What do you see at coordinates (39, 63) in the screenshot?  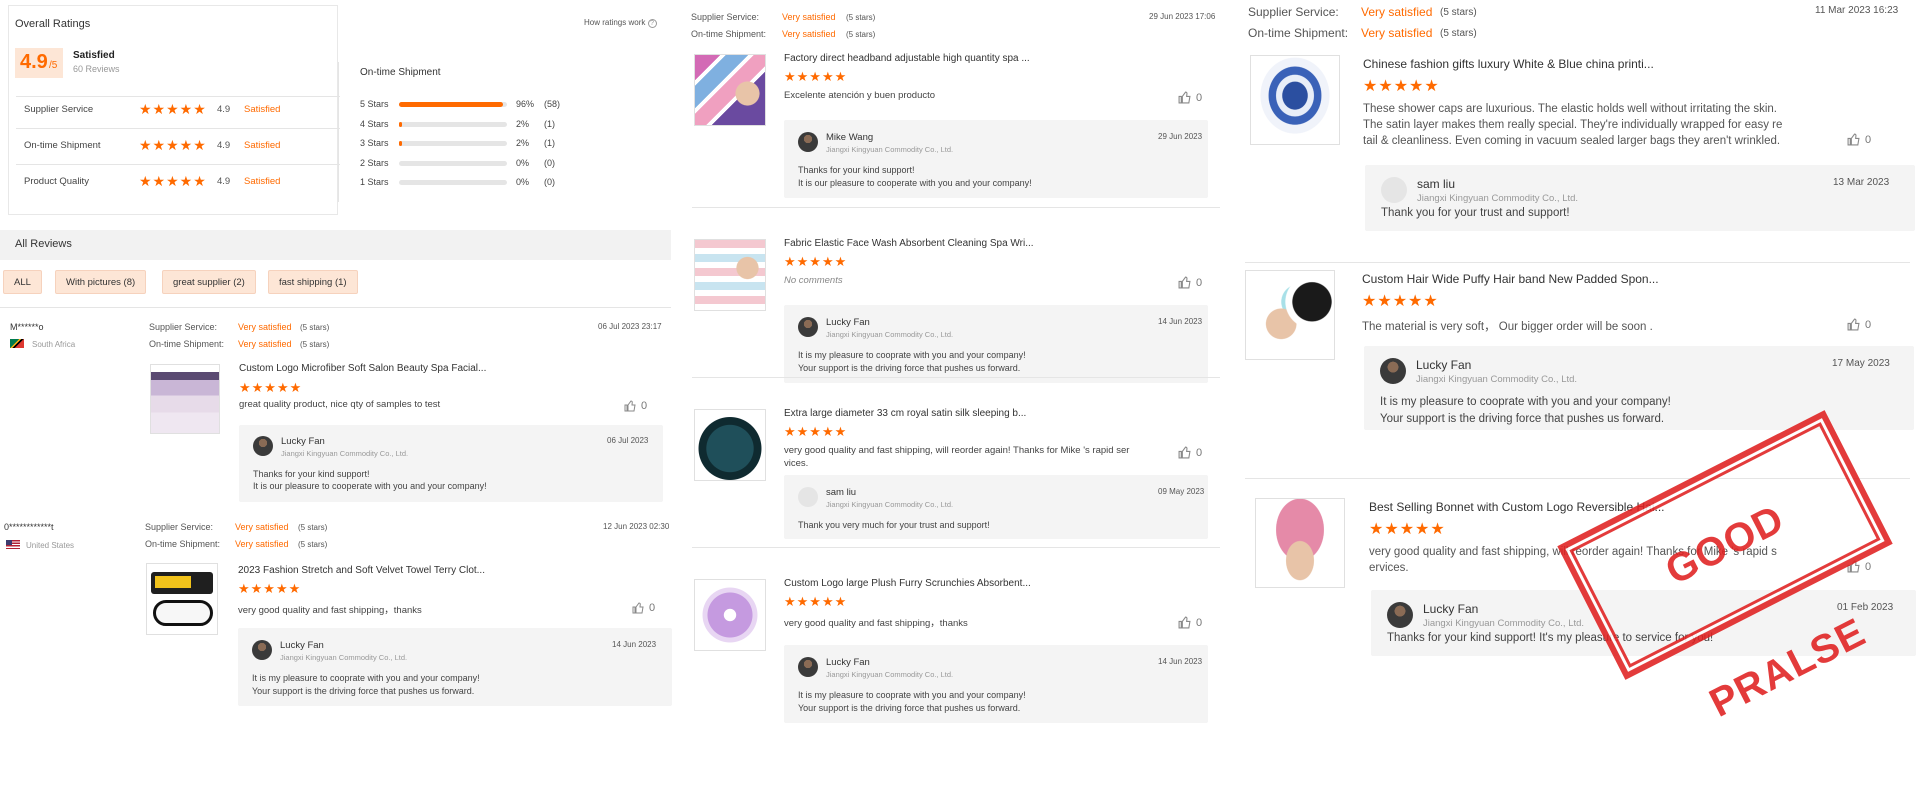 I see `score-badge: 4.9 /5` at bounding box center [39, 63].